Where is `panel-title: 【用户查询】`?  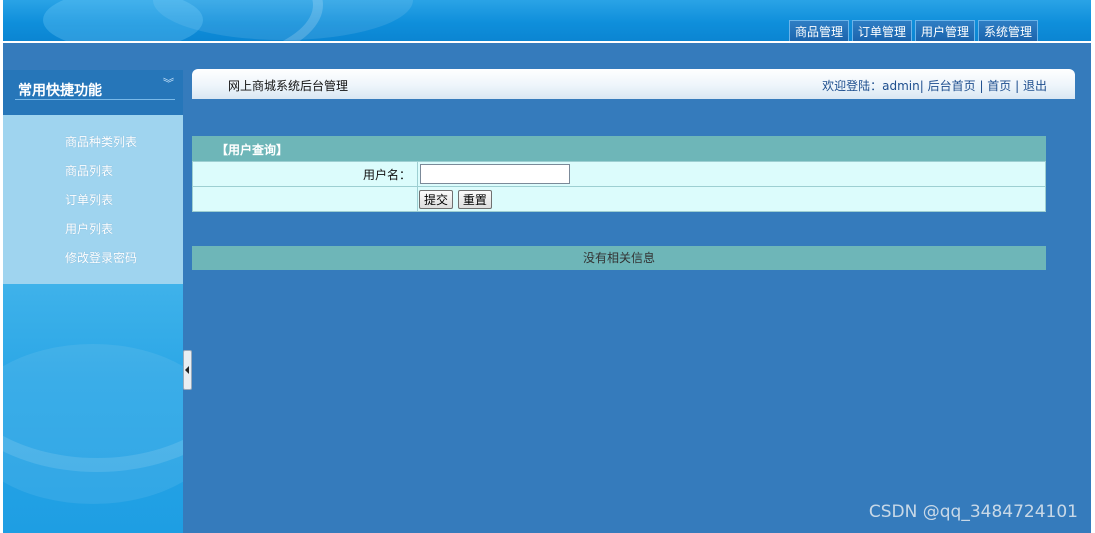 panel-title: 【用户查询】 is located at coordinates (619, 148).